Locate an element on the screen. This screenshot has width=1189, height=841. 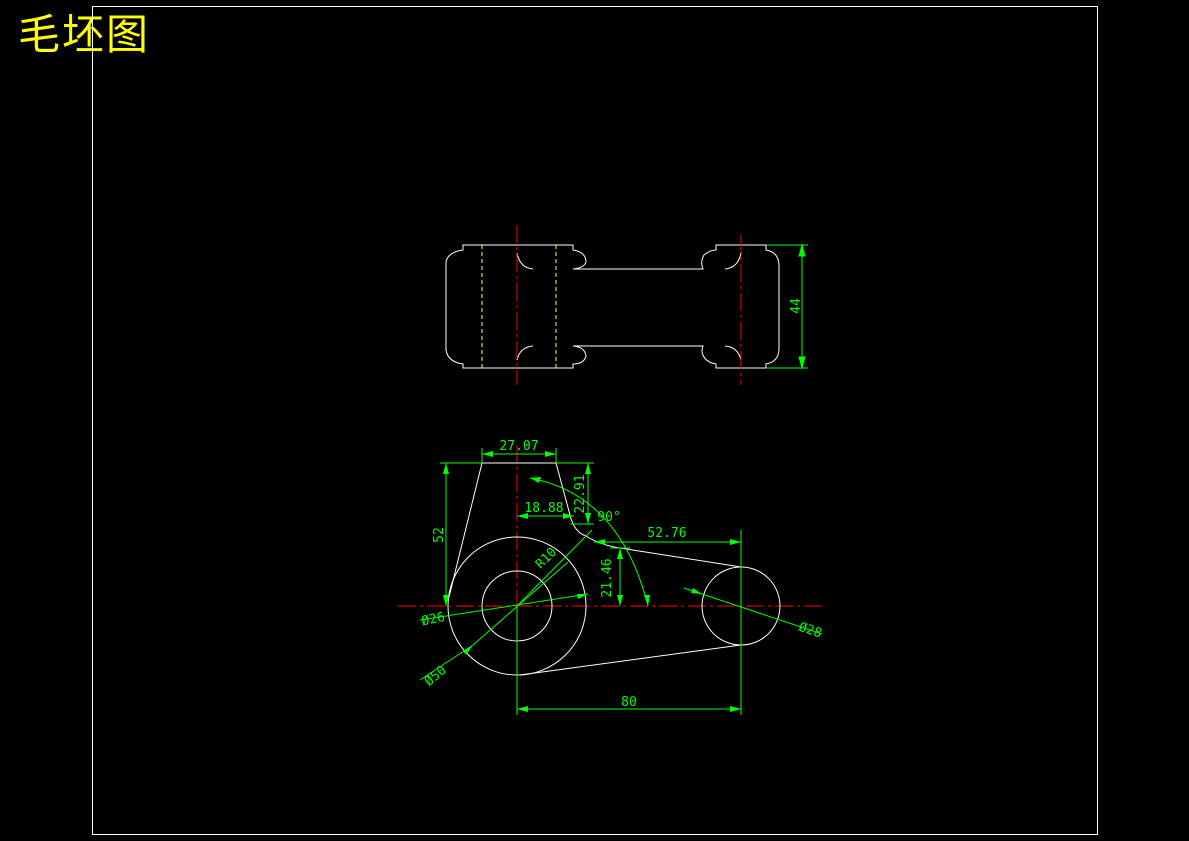
dim-18-88-label: 18.88 is located at coordinates (543, 508).